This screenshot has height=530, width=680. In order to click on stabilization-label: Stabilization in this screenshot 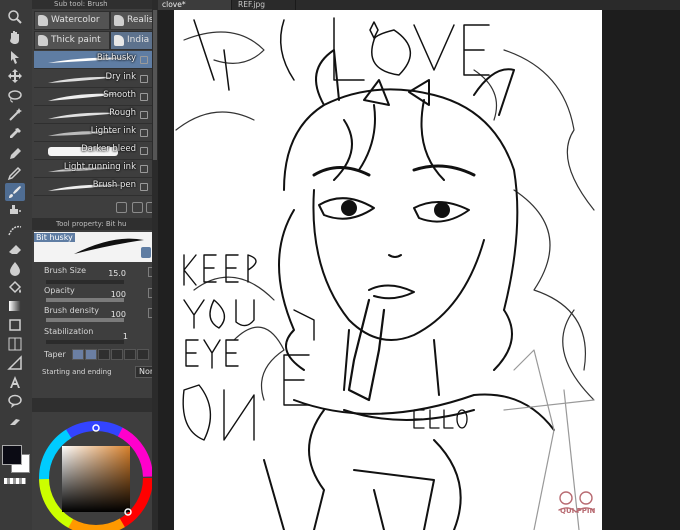, I will do `click(69, 331)`.